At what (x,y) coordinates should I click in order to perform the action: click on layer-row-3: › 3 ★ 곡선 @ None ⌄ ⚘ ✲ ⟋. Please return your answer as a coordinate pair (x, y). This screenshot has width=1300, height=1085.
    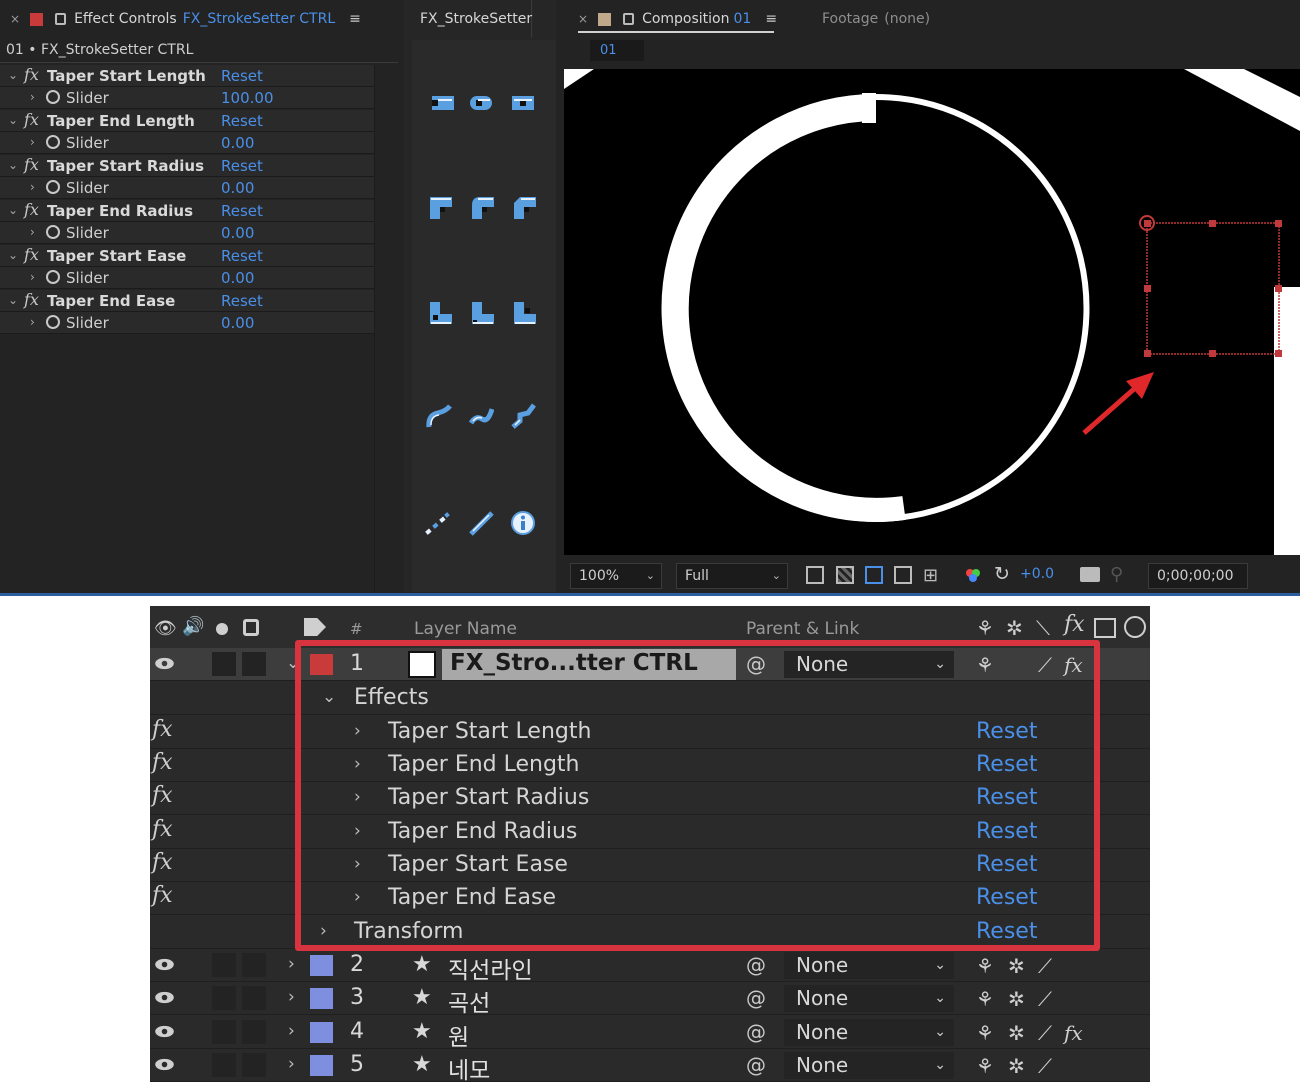
    Looking at the image, I should click on (650, 1000).